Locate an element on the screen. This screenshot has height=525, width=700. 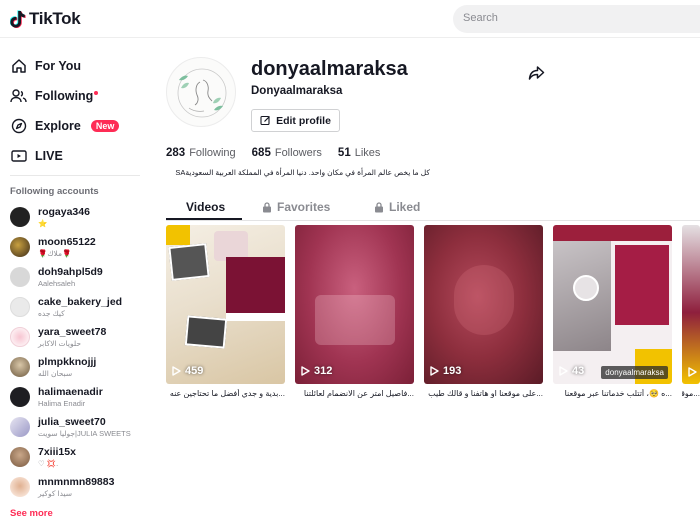
profile-logo-image is located at coordinates (202, 93).